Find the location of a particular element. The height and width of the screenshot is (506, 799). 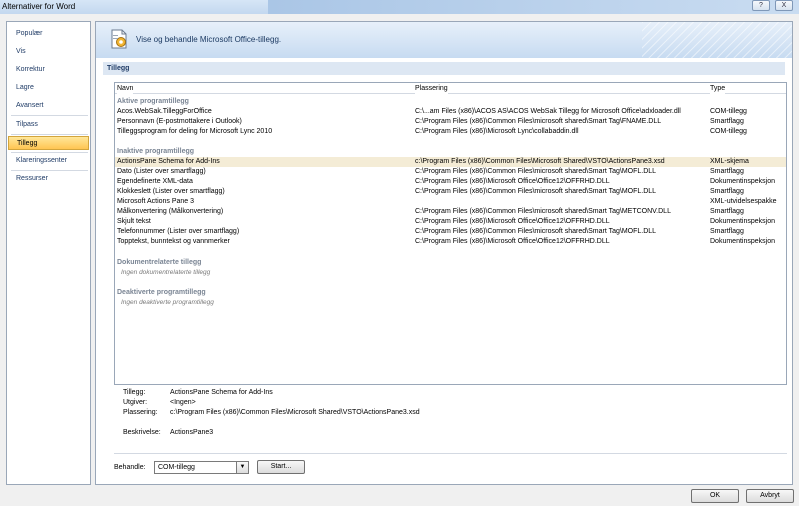

group-disabled-title: Deaktiverte programtillegg is located at coordinates (161, 292).